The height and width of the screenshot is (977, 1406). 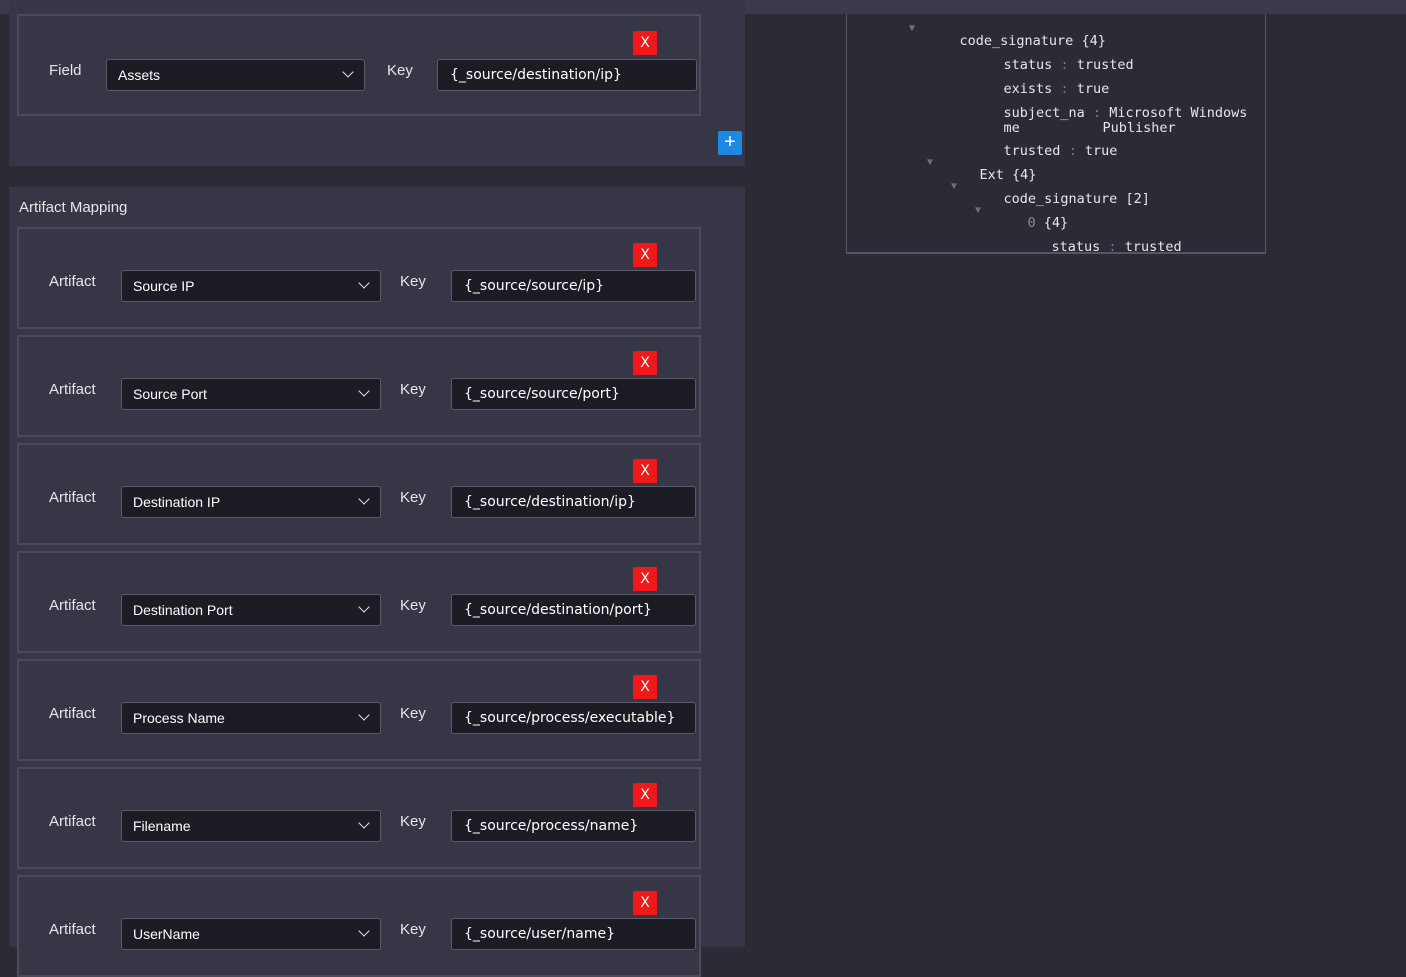 What do you see at coordinates (183, 610) in the screenshot?
I see `artifact-select-value: Destination Port` at bounding box center [183, 610].